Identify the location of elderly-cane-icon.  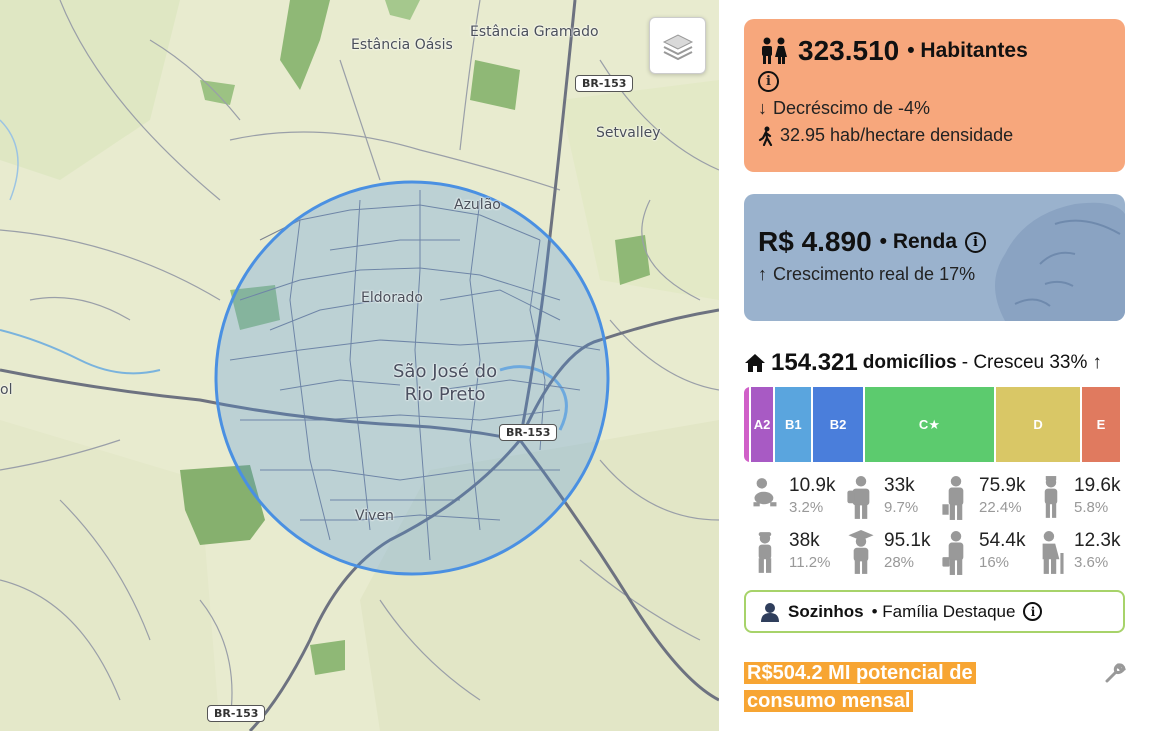
(1053, 552).